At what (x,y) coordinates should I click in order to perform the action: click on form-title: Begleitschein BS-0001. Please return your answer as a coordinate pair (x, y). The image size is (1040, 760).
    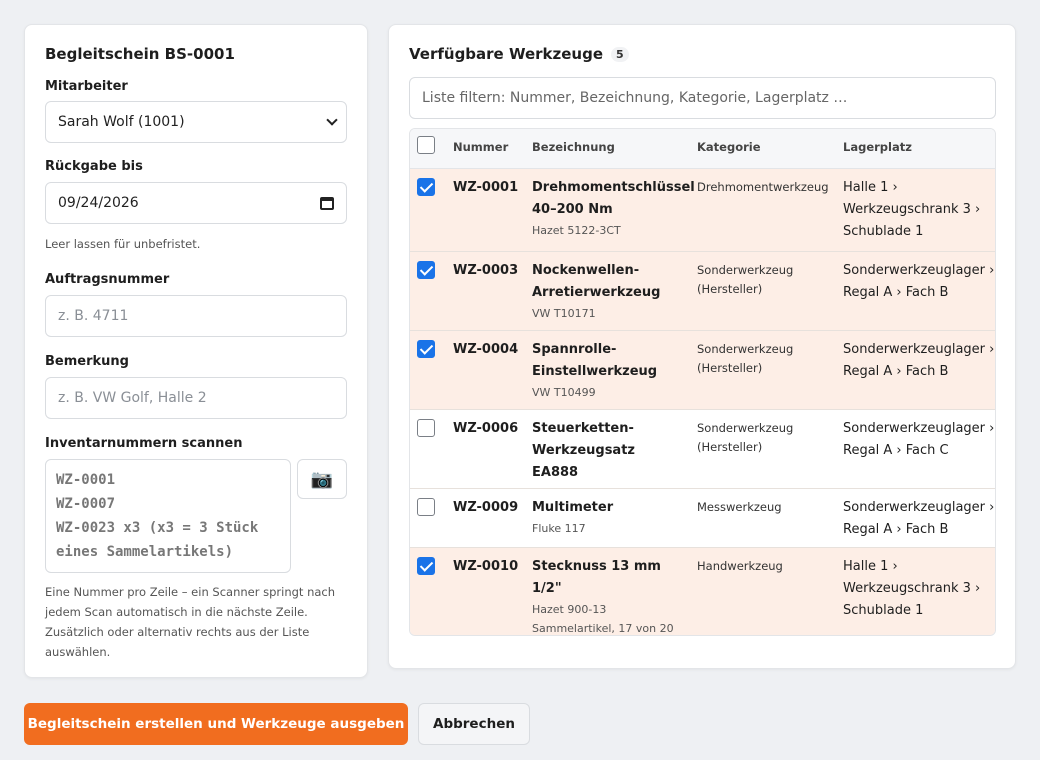
    Looking at the image, I should click on (140, 54).